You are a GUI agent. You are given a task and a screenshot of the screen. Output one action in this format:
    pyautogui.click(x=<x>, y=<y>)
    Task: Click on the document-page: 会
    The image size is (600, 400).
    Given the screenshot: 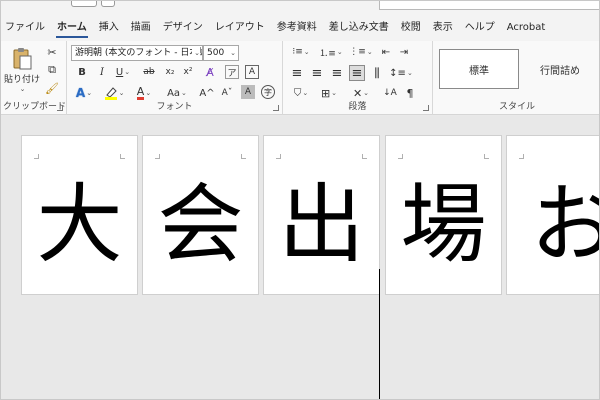 What is the action you would take?
    pyautogui.click(x=200, y=215)
    